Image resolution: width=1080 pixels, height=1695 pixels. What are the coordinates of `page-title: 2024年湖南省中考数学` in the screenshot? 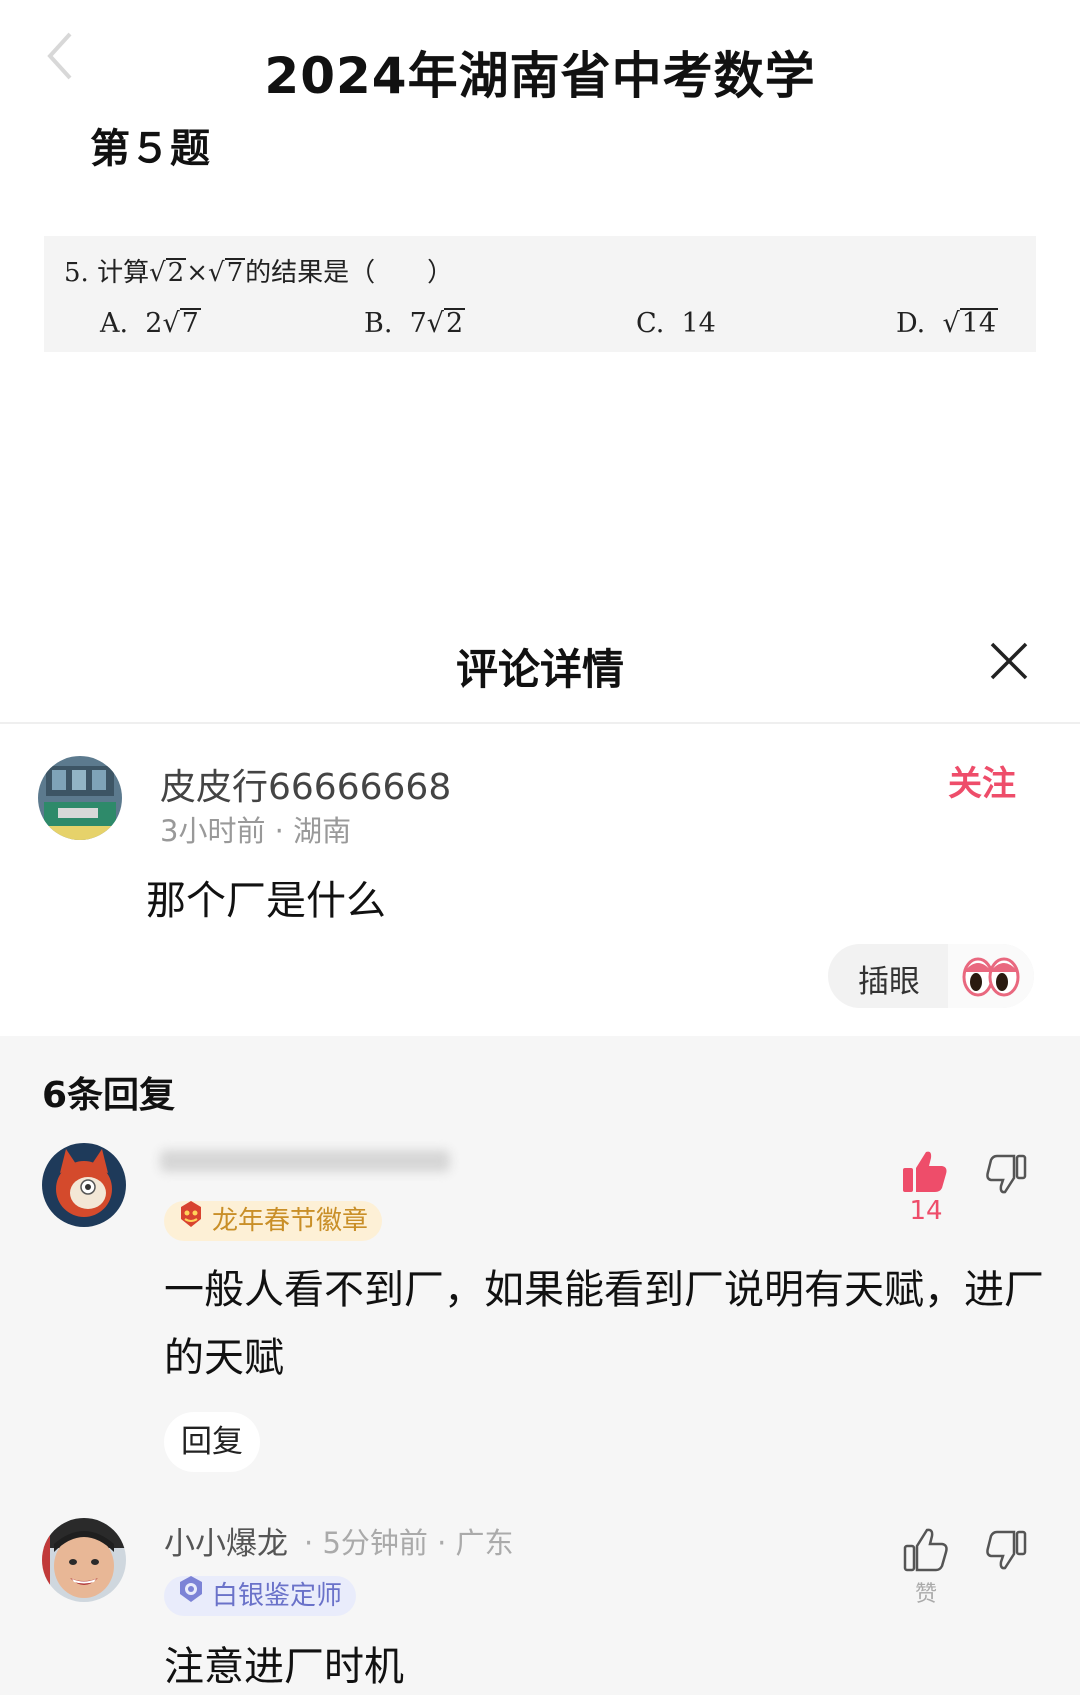 It's located at (540, 76).